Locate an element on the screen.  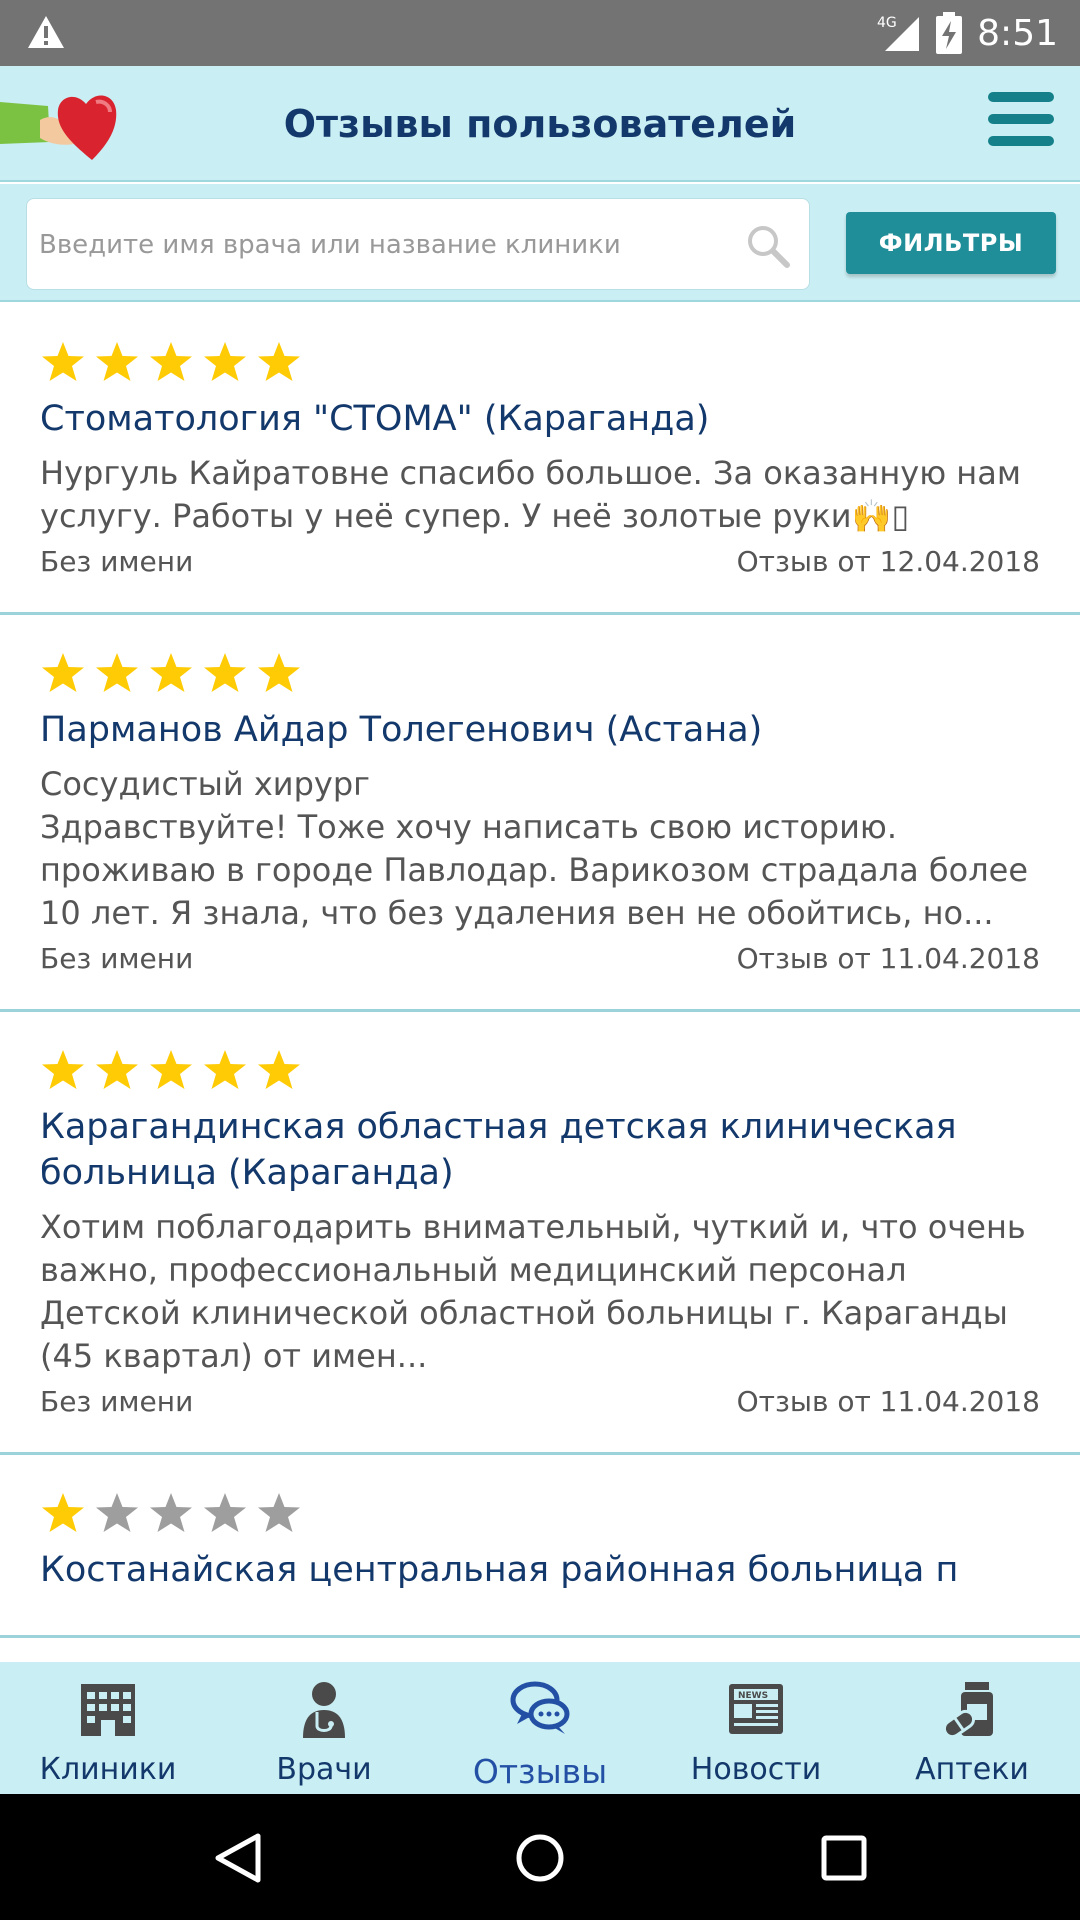
review-title: Парманов Айдар Толегенович (Астана) is located at coordinates (540, 730).